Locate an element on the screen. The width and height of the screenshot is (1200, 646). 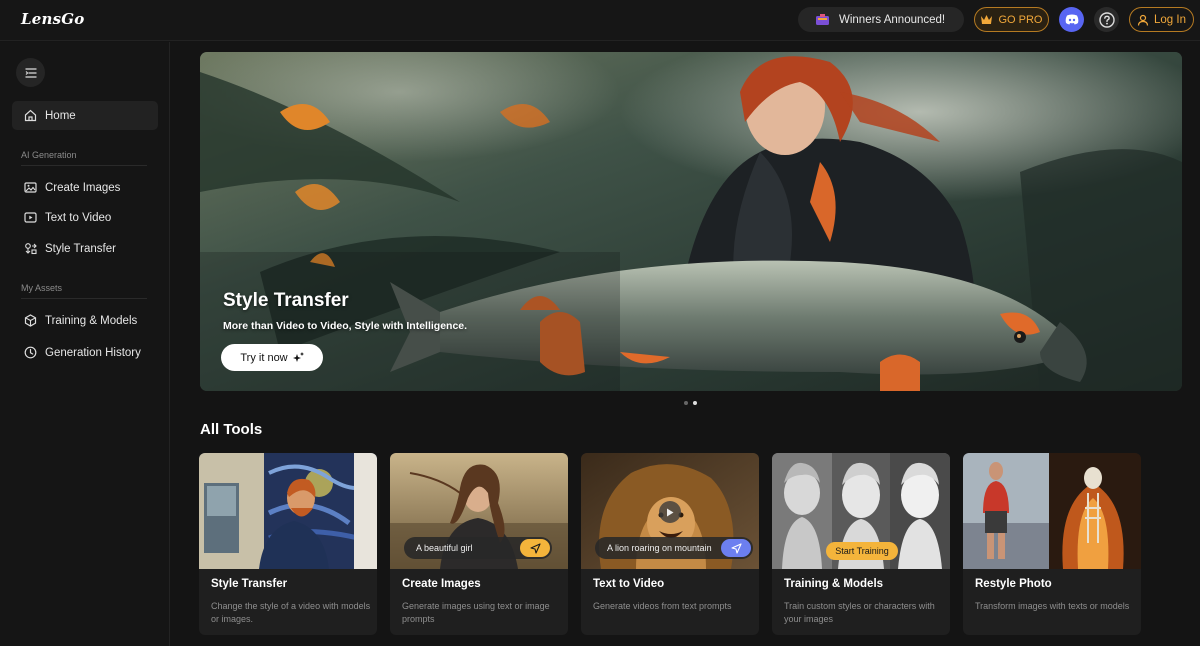
try-it-now-button: Try it now is located at coordinates (272, 357).